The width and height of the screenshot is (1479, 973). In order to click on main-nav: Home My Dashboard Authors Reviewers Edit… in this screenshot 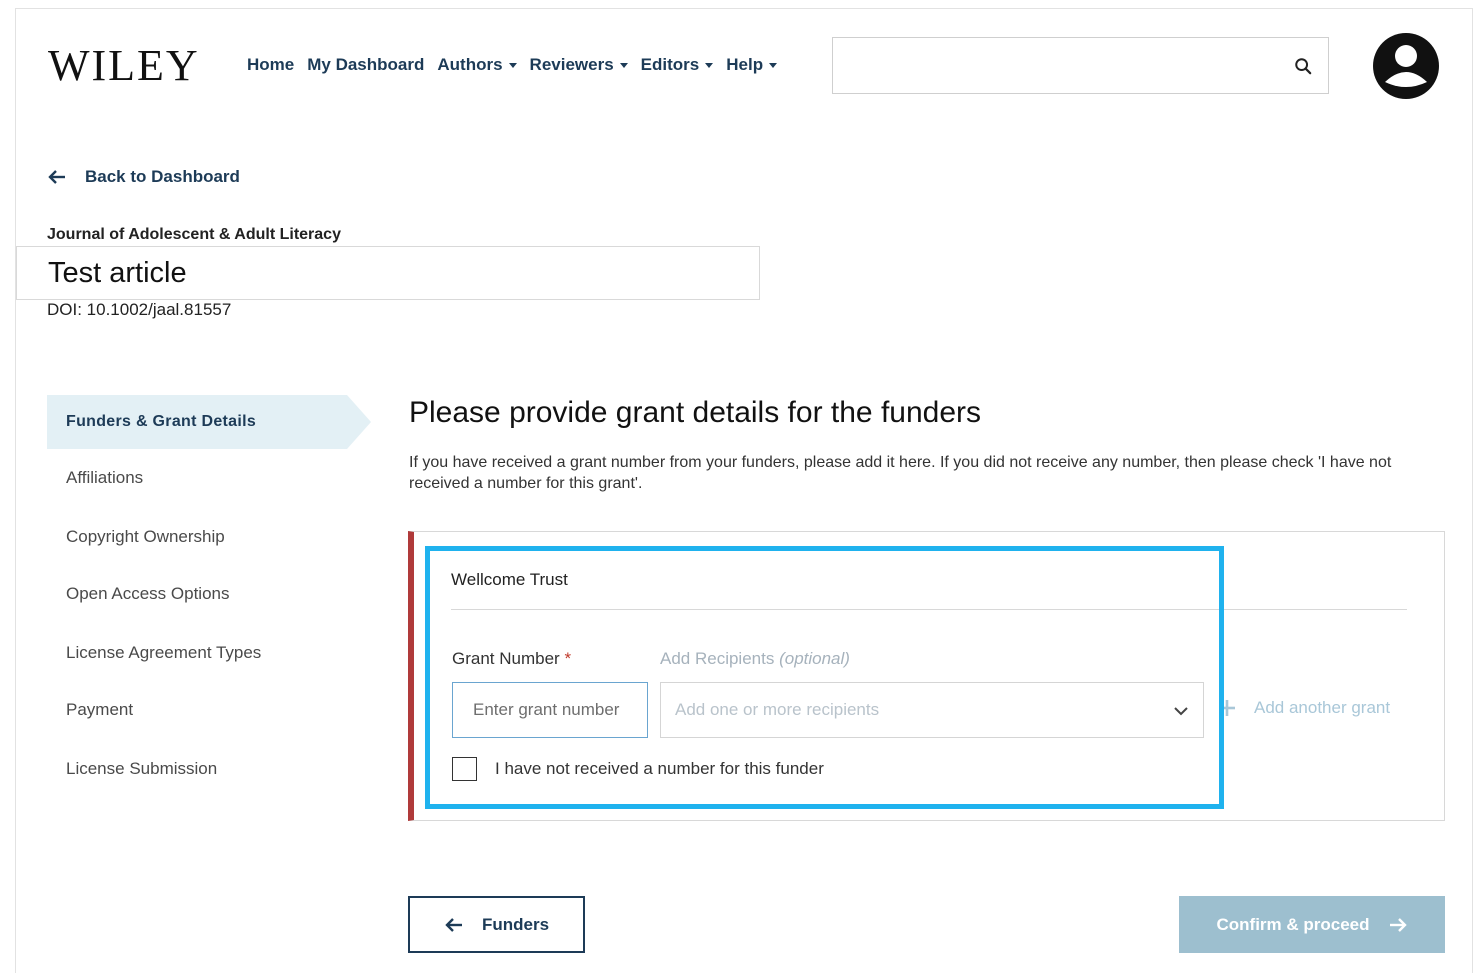, I will do `click(512, 65)`.